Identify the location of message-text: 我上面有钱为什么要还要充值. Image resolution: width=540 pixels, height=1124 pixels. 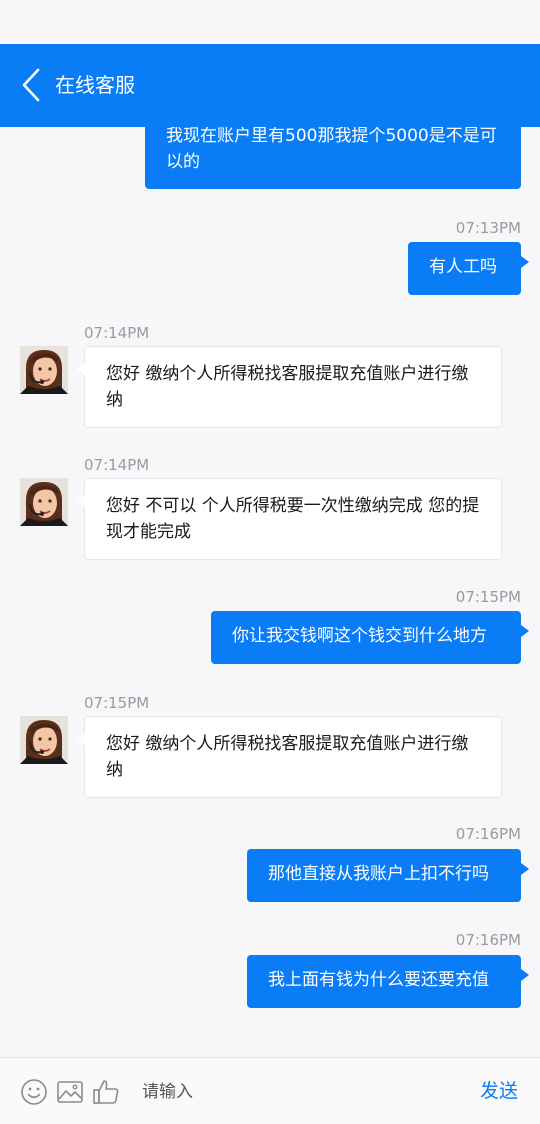
(378, 980).